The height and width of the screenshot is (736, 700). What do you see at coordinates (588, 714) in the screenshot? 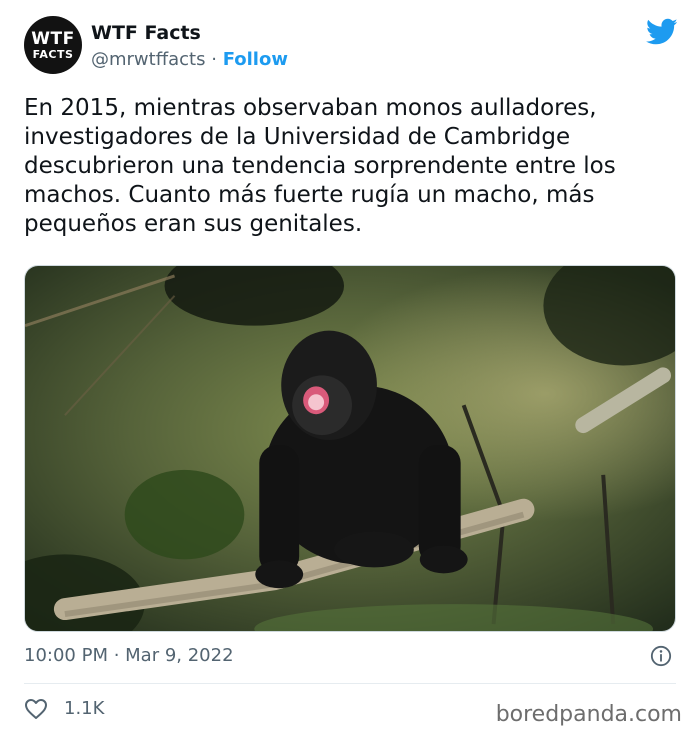
I see `watermark: boredpanda.com` at bounding box center [588, 714].